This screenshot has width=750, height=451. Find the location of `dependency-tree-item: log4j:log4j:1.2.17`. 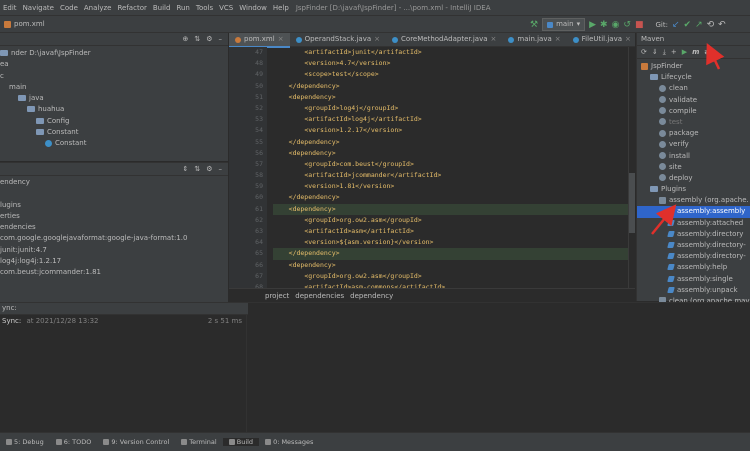

dependency-tree-item: log4j:log4j:1.2.17 is located at coordinates (114, 261).